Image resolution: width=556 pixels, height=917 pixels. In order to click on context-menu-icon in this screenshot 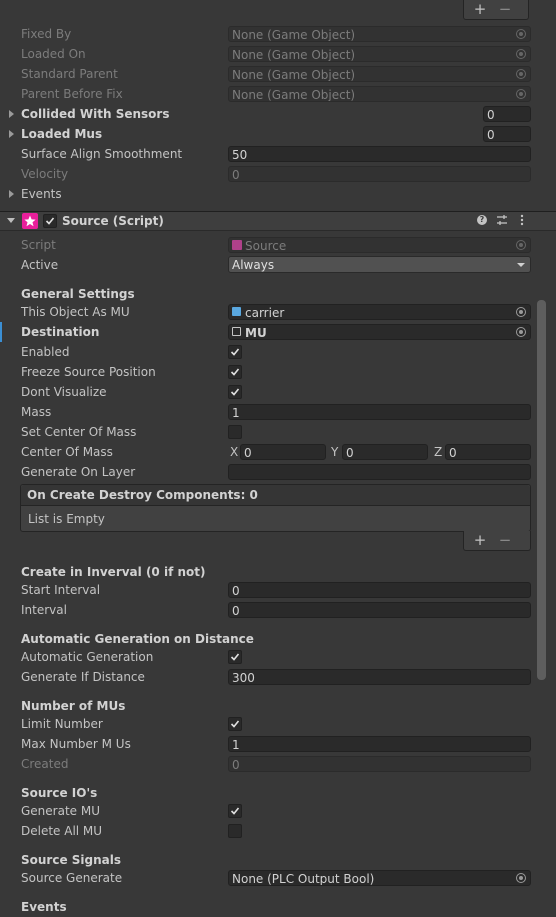, I will do `click(522, 220)`.